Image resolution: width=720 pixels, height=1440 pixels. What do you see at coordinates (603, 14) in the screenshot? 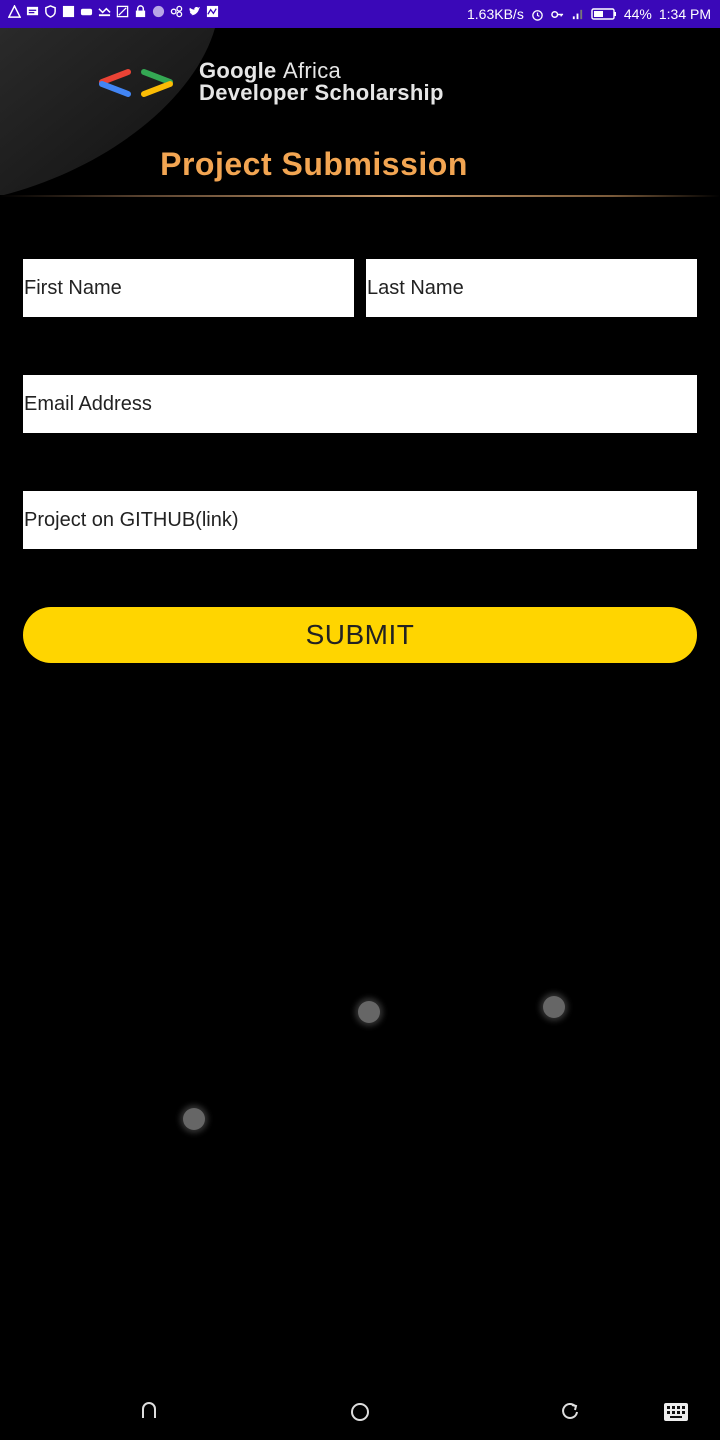
I see `battery-icon` at bounding box center [603, 14].